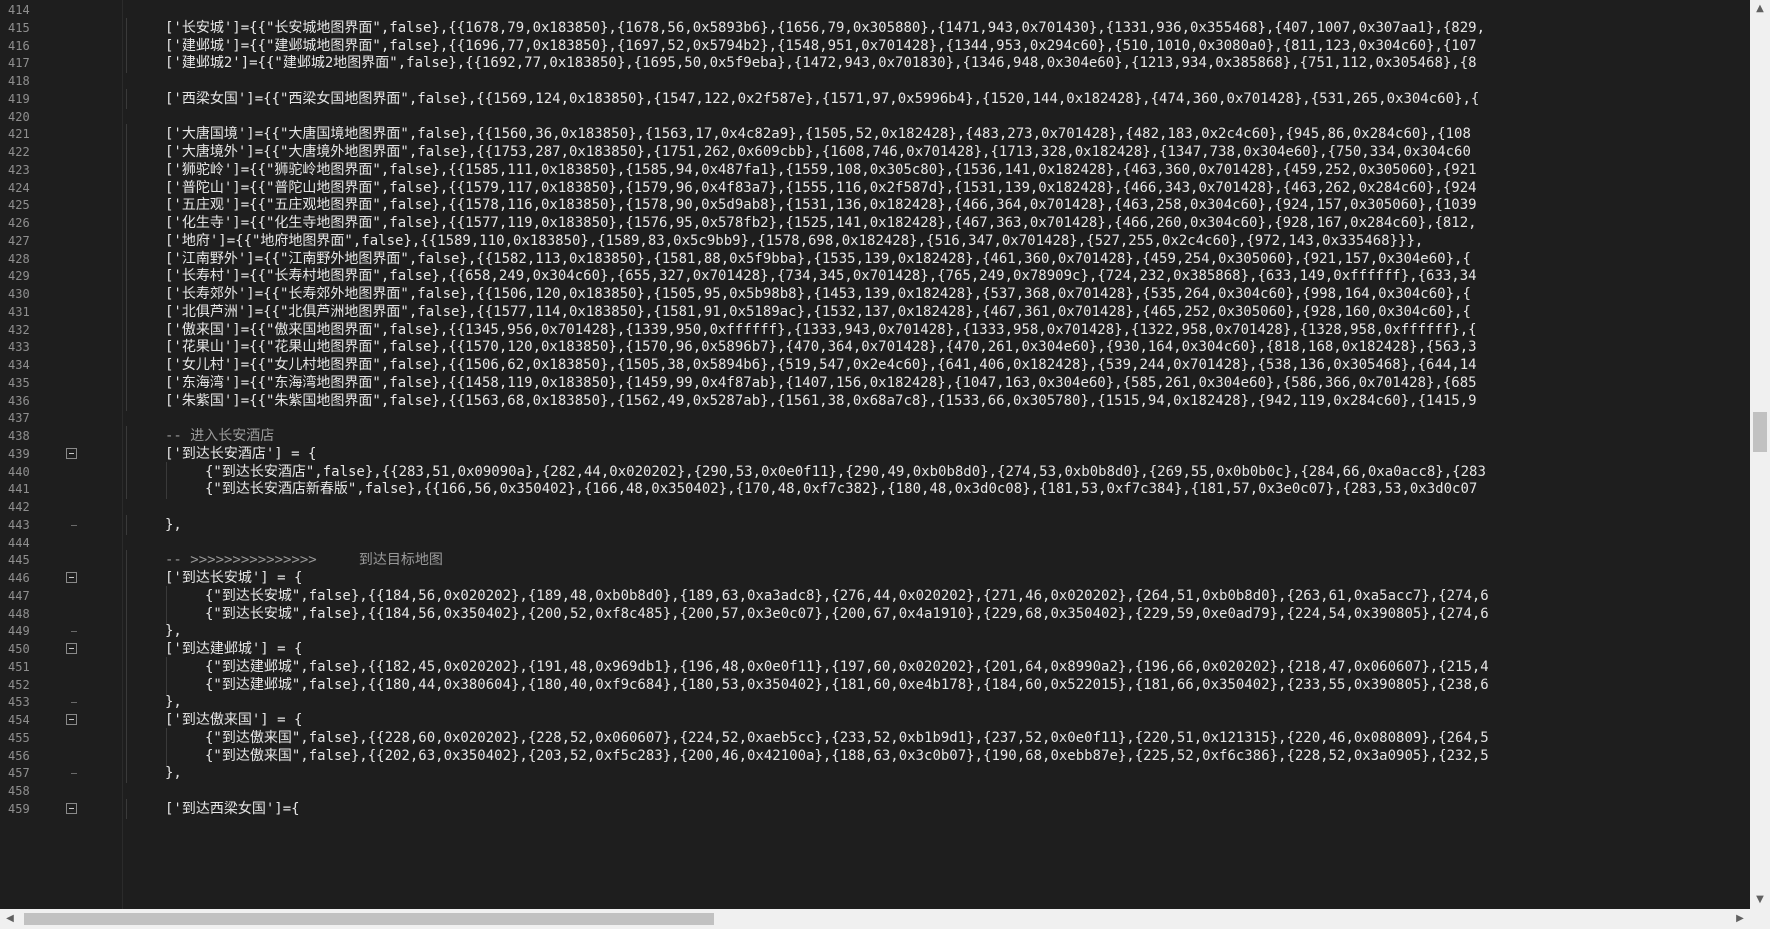 Image resolution: width=1770 pixels, height=929 pixels. I want to click on line-number: 436, so click(19, 400).